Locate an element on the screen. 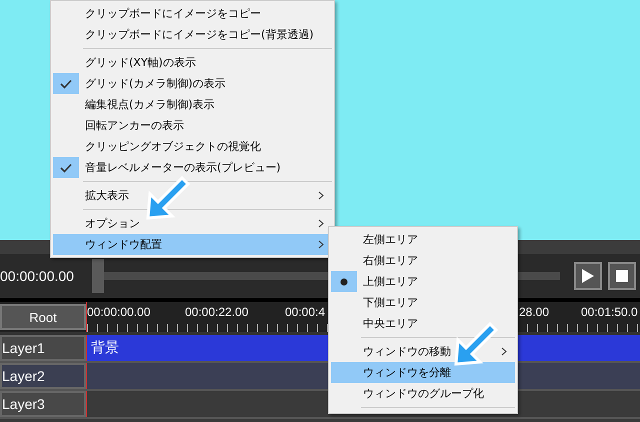 Image resolution: width=640 pixels, height=422 pixels. time-display: 00:00:00.00 is located at coordinates (37, 276).